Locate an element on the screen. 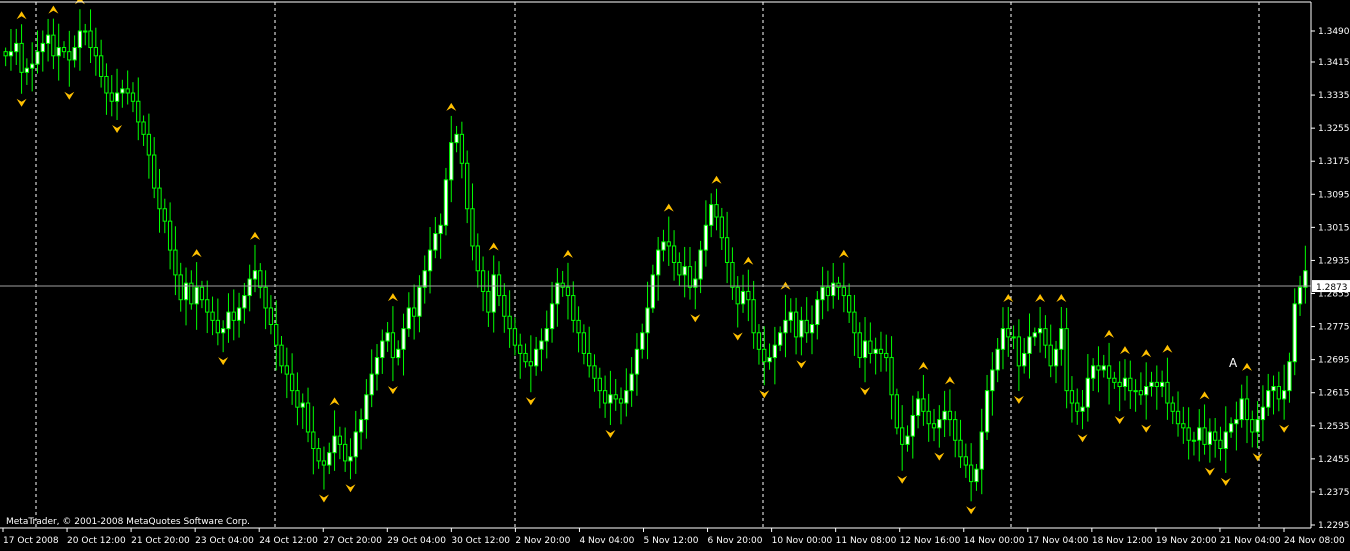 The height and width of the screenshot is (551, 1350). y-tick-label: 1.3415 is located at coordinates (1334, 63).